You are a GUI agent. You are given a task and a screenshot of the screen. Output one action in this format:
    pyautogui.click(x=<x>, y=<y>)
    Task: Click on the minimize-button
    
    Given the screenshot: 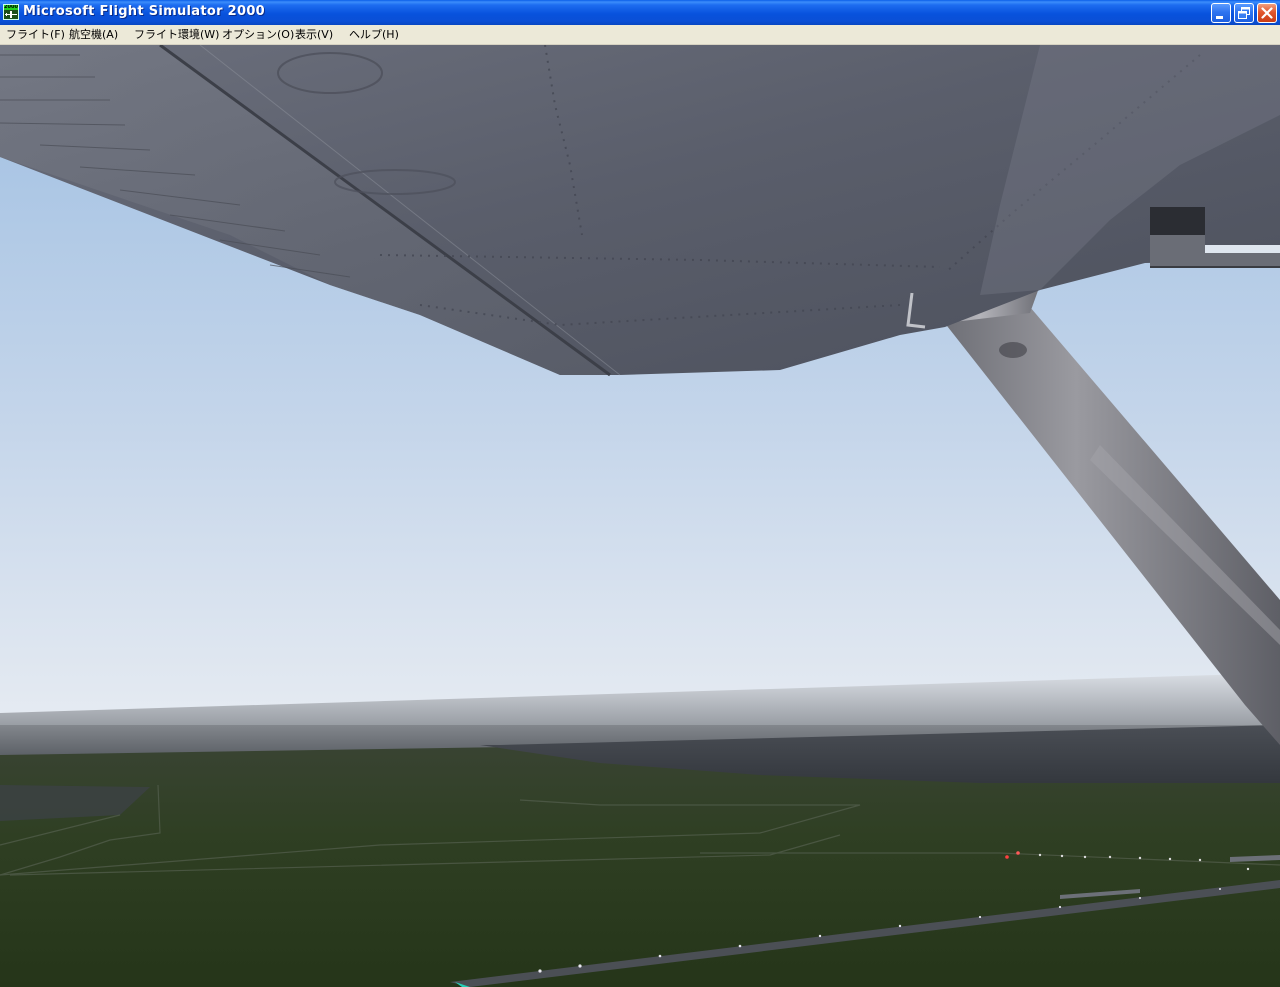 What is the action you would take?
    pyautogui.click(x=1221, y=13)
    